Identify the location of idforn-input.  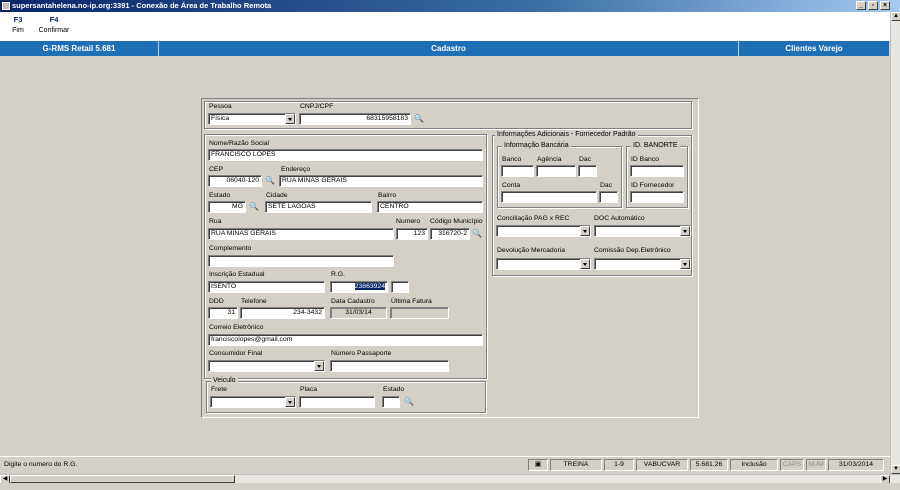
(657, 197).